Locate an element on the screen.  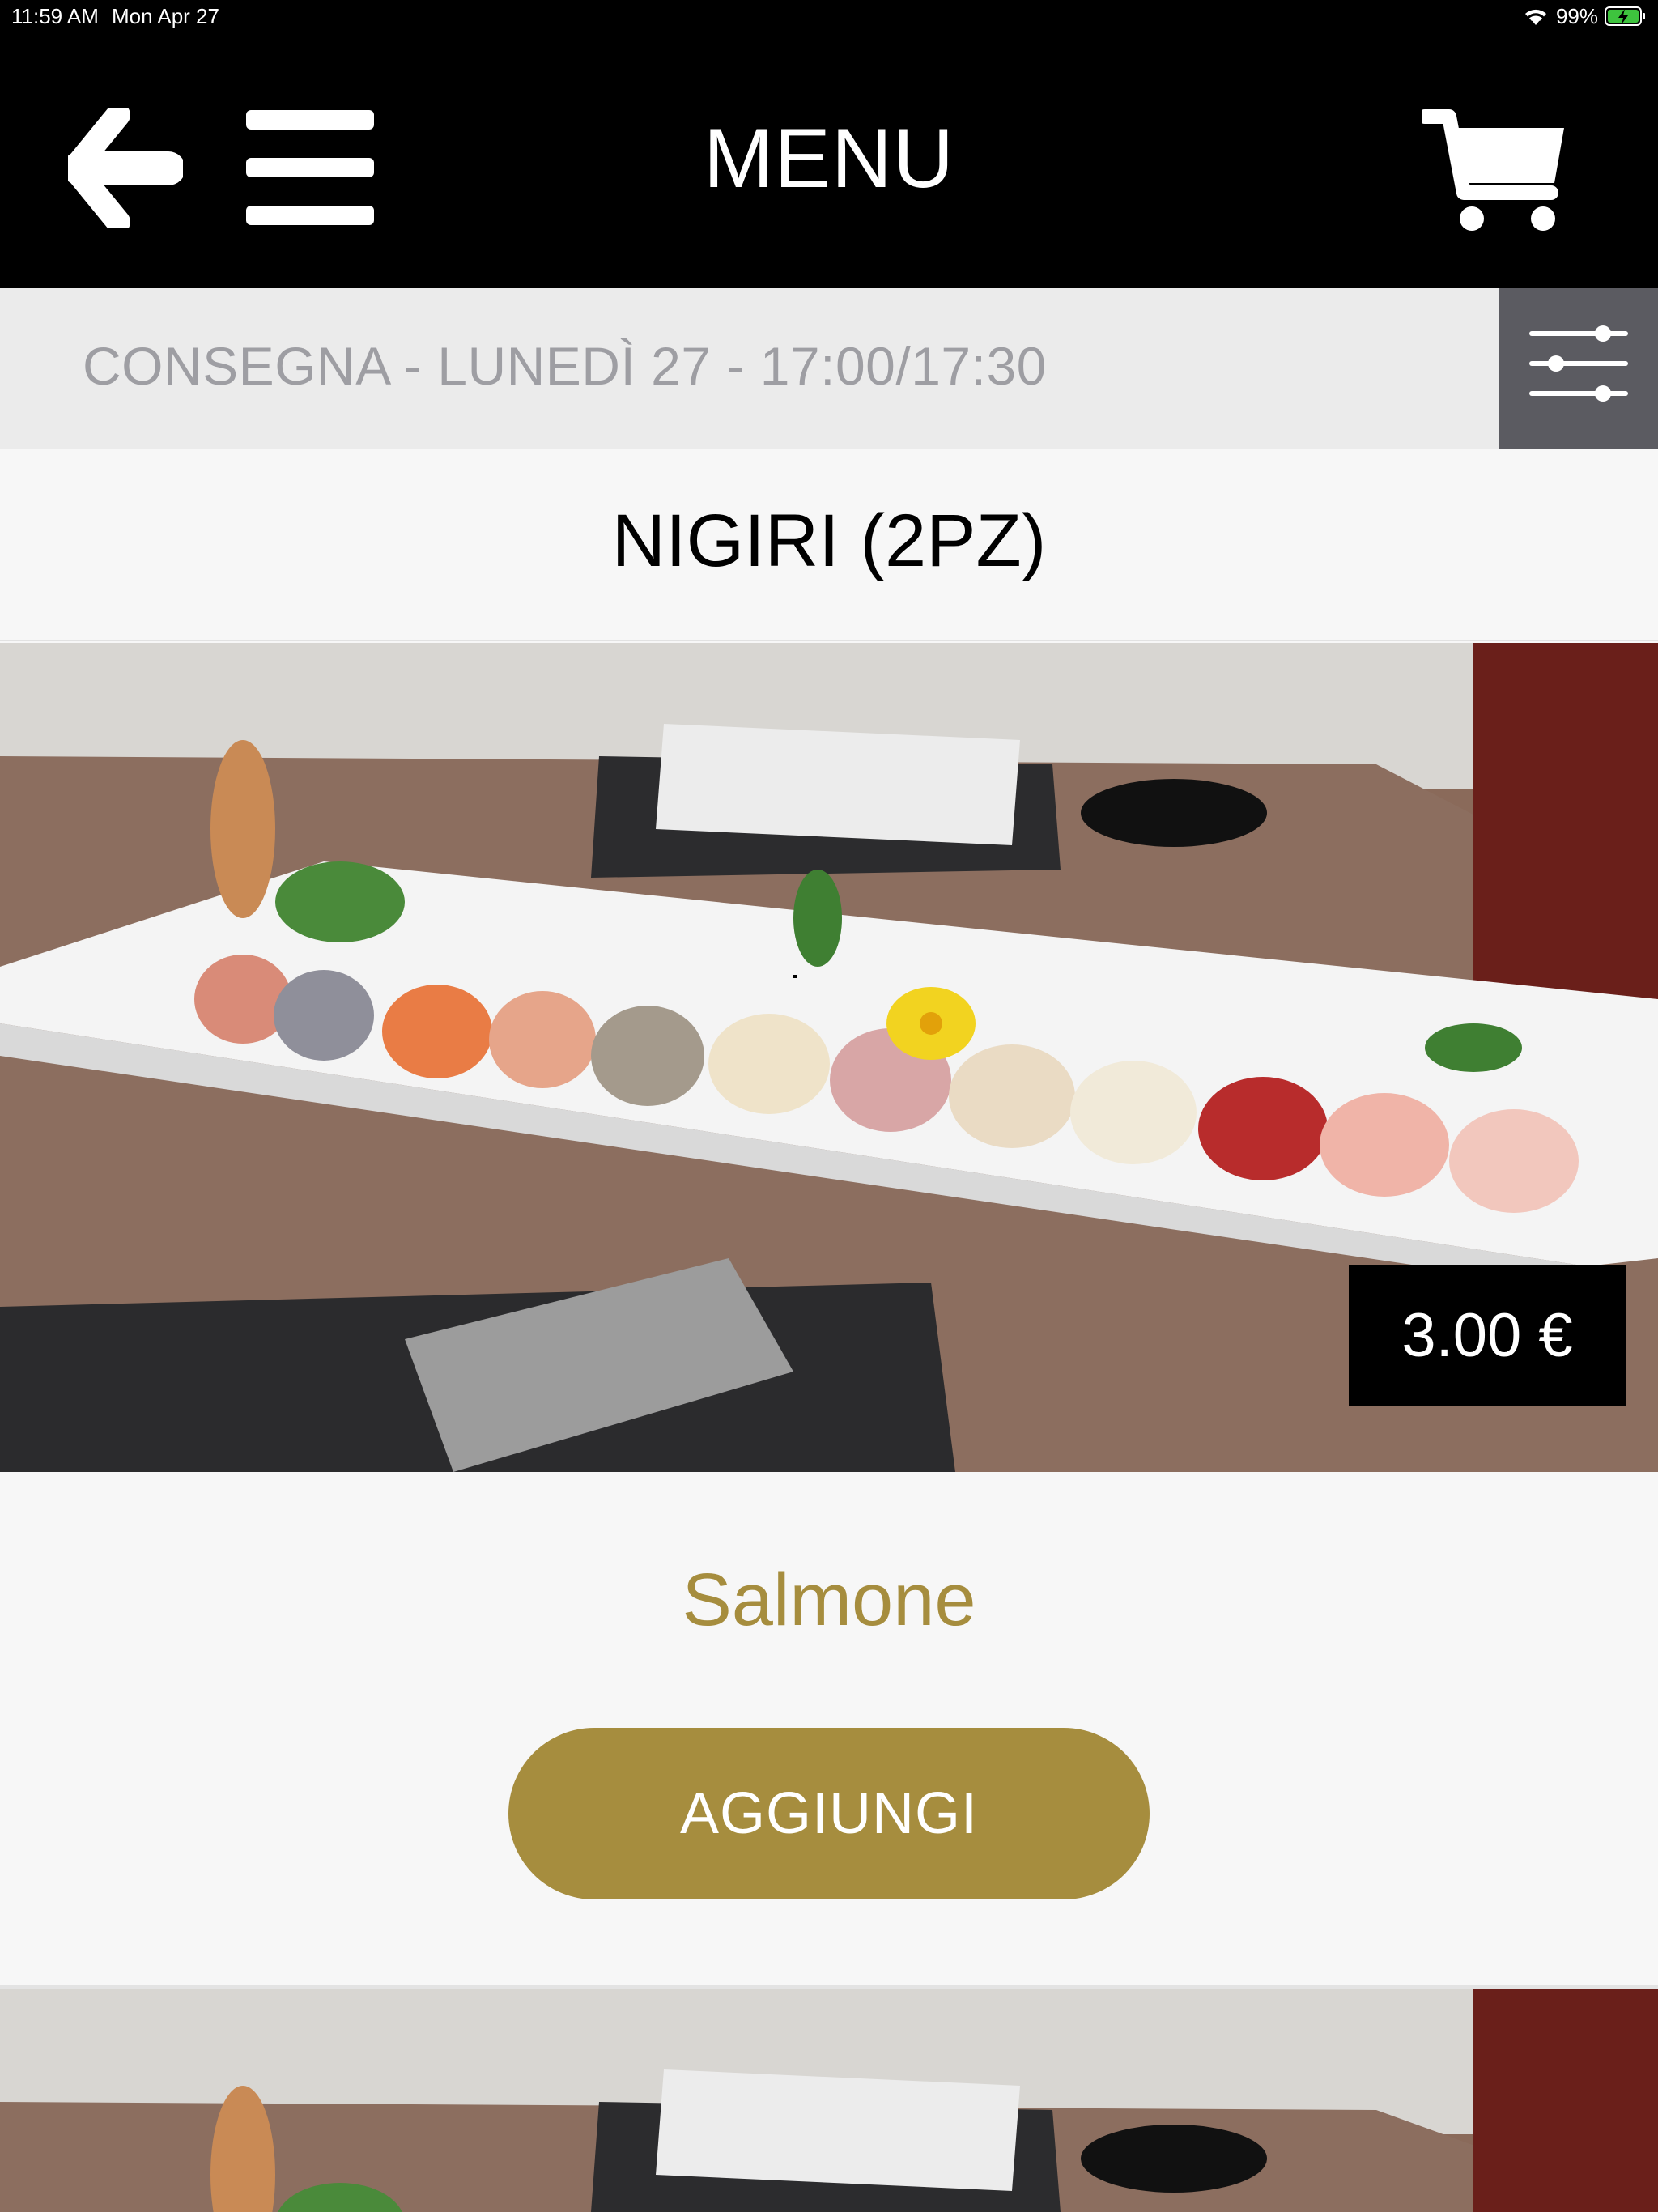
cart-button is located at coordinates (1492, 170).